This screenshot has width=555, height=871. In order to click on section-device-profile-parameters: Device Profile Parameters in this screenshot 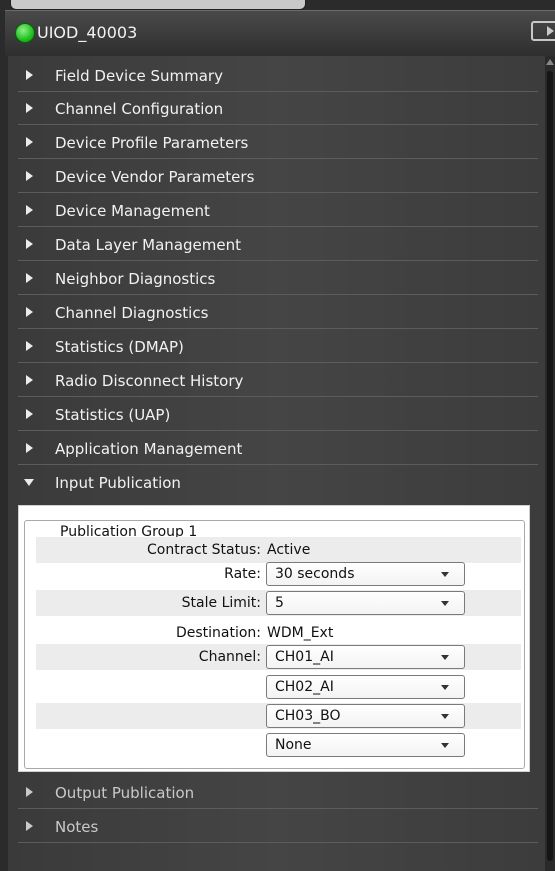, I will do `click(278, 142)`.